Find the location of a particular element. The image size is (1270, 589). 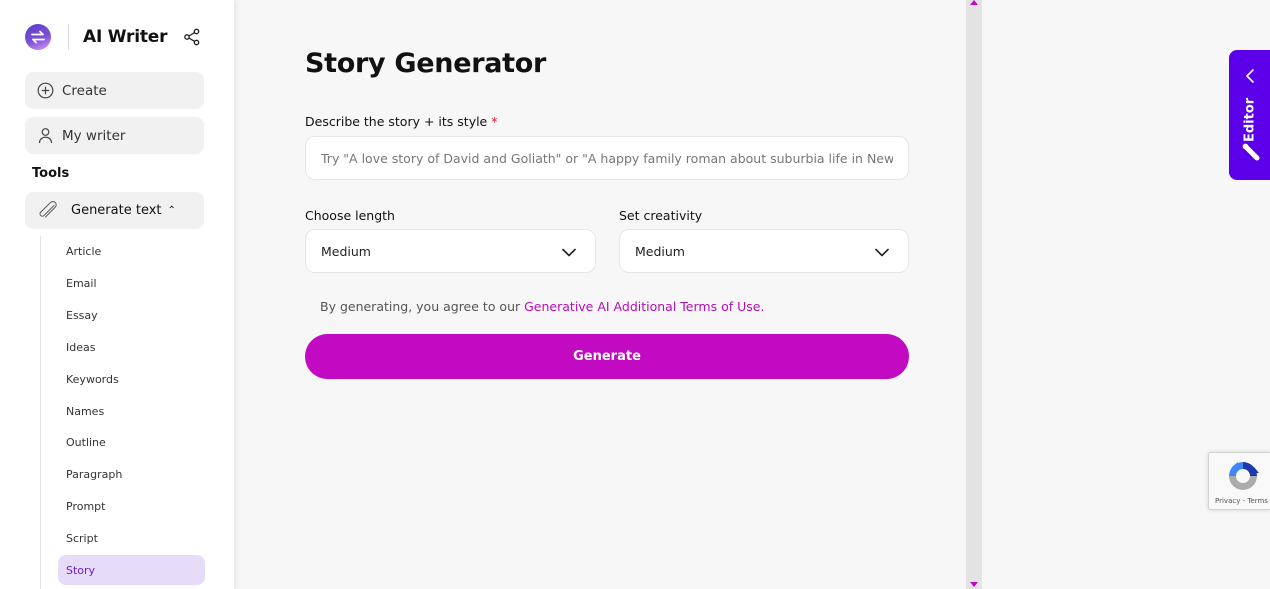

required-mark: * is located at coordinates (494, 121).